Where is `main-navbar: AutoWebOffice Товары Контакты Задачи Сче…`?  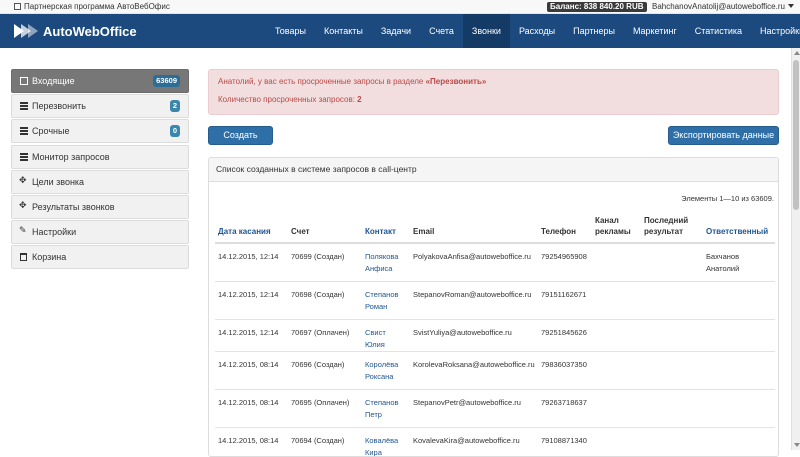 main-navbar: AutoWebOffice Товары Контакты Задачи Сче… is located at coordinates (400, 31).